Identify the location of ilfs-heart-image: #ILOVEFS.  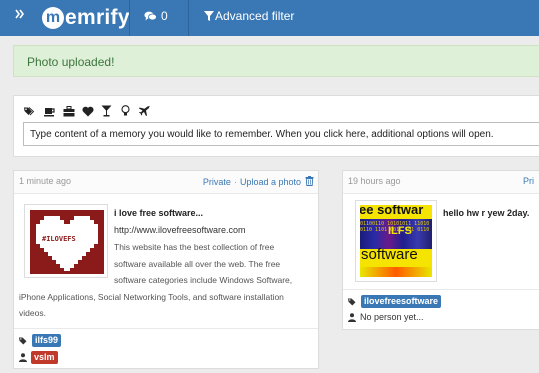
(67, 242).